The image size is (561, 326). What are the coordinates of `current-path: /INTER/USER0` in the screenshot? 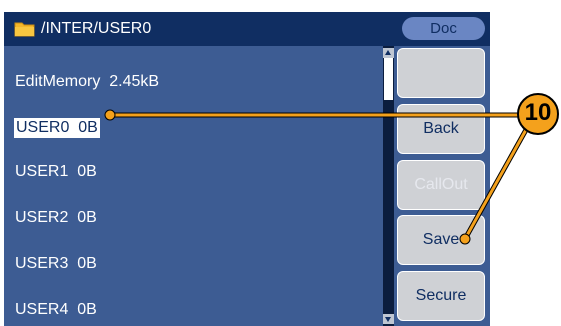 It's located at (96, 28).